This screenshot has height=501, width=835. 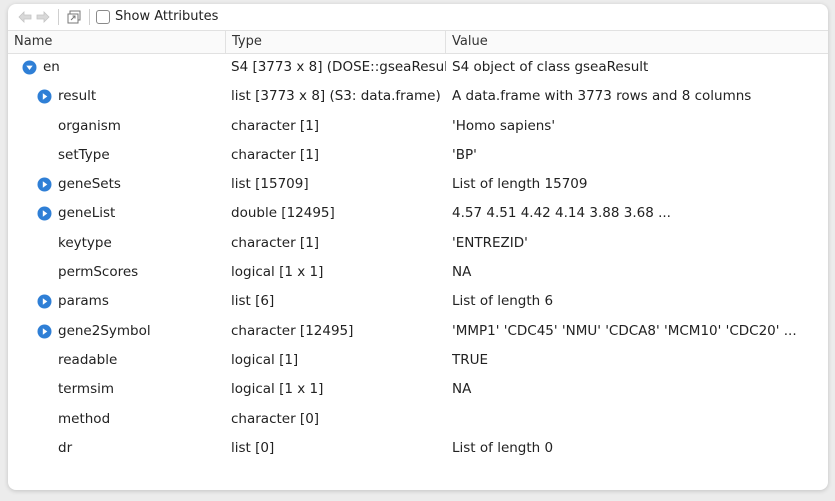 What do you see at coordinates (89, 125) in the screenshot?
I see `row-name: organism` at bounding box center [89, 125].